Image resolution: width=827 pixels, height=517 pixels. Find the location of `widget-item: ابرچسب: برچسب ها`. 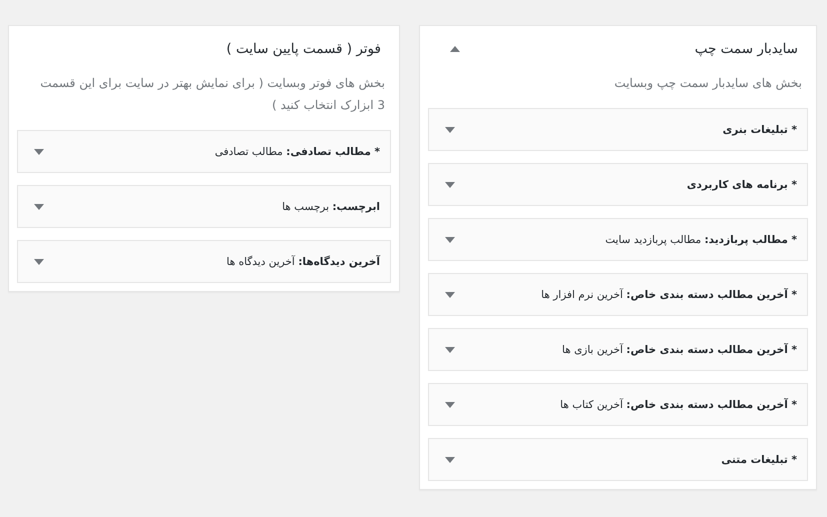

widget-item: ابرچسب: برچسب ها is located at coordinates (204, 206).